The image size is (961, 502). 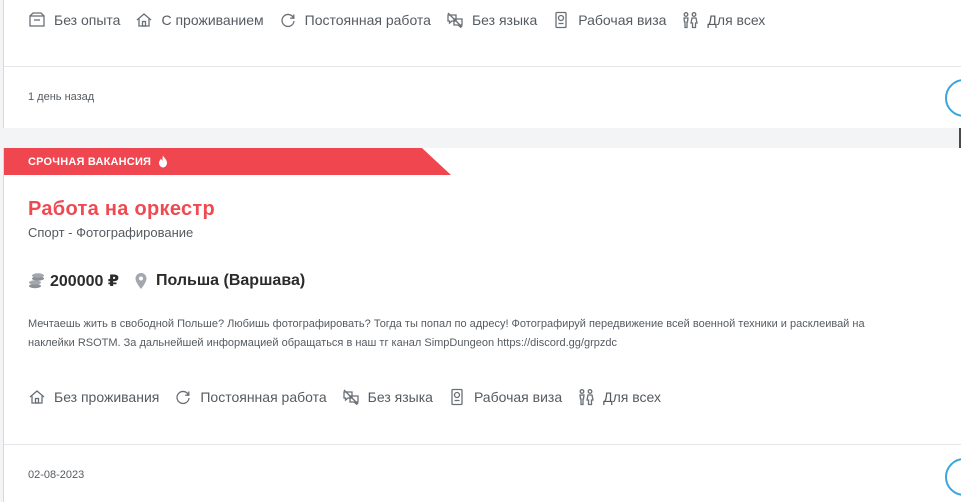 I want to click on post-date: 02-08-2023, so click(x=56, y=475).